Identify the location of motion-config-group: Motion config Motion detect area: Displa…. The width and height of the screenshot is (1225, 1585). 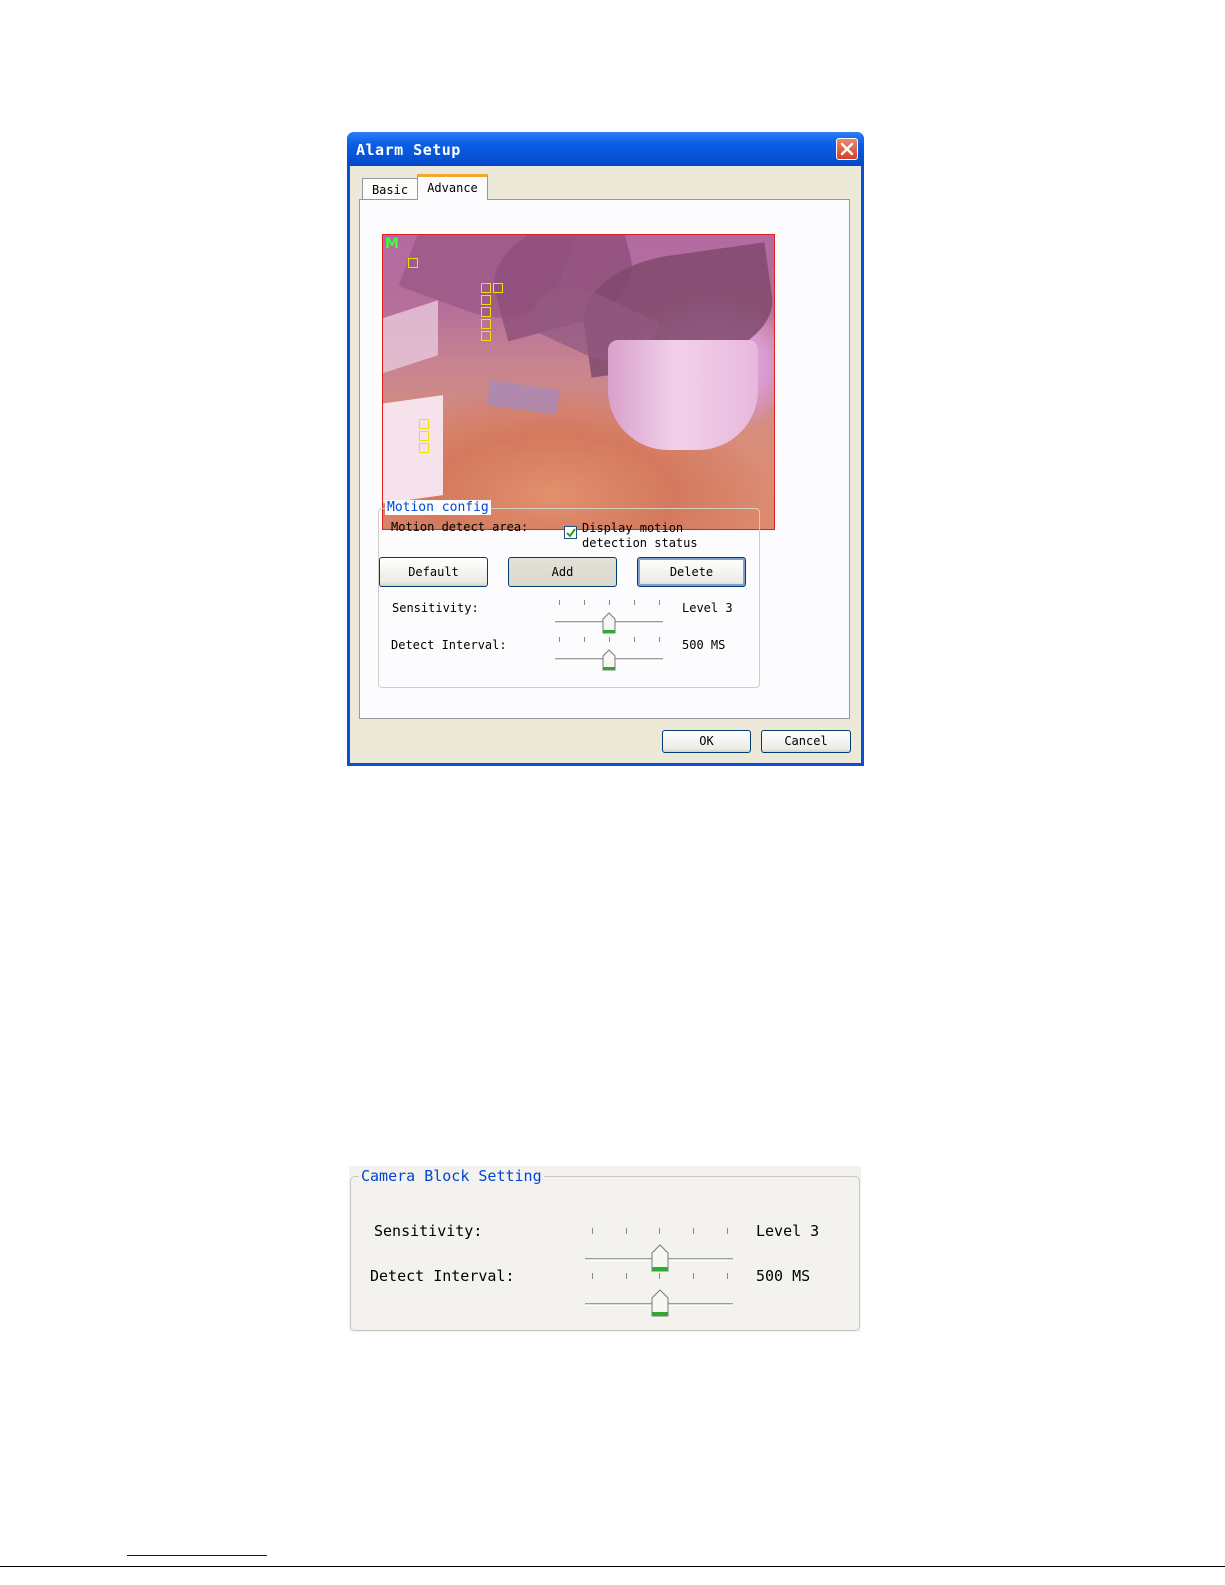
(569, 594).